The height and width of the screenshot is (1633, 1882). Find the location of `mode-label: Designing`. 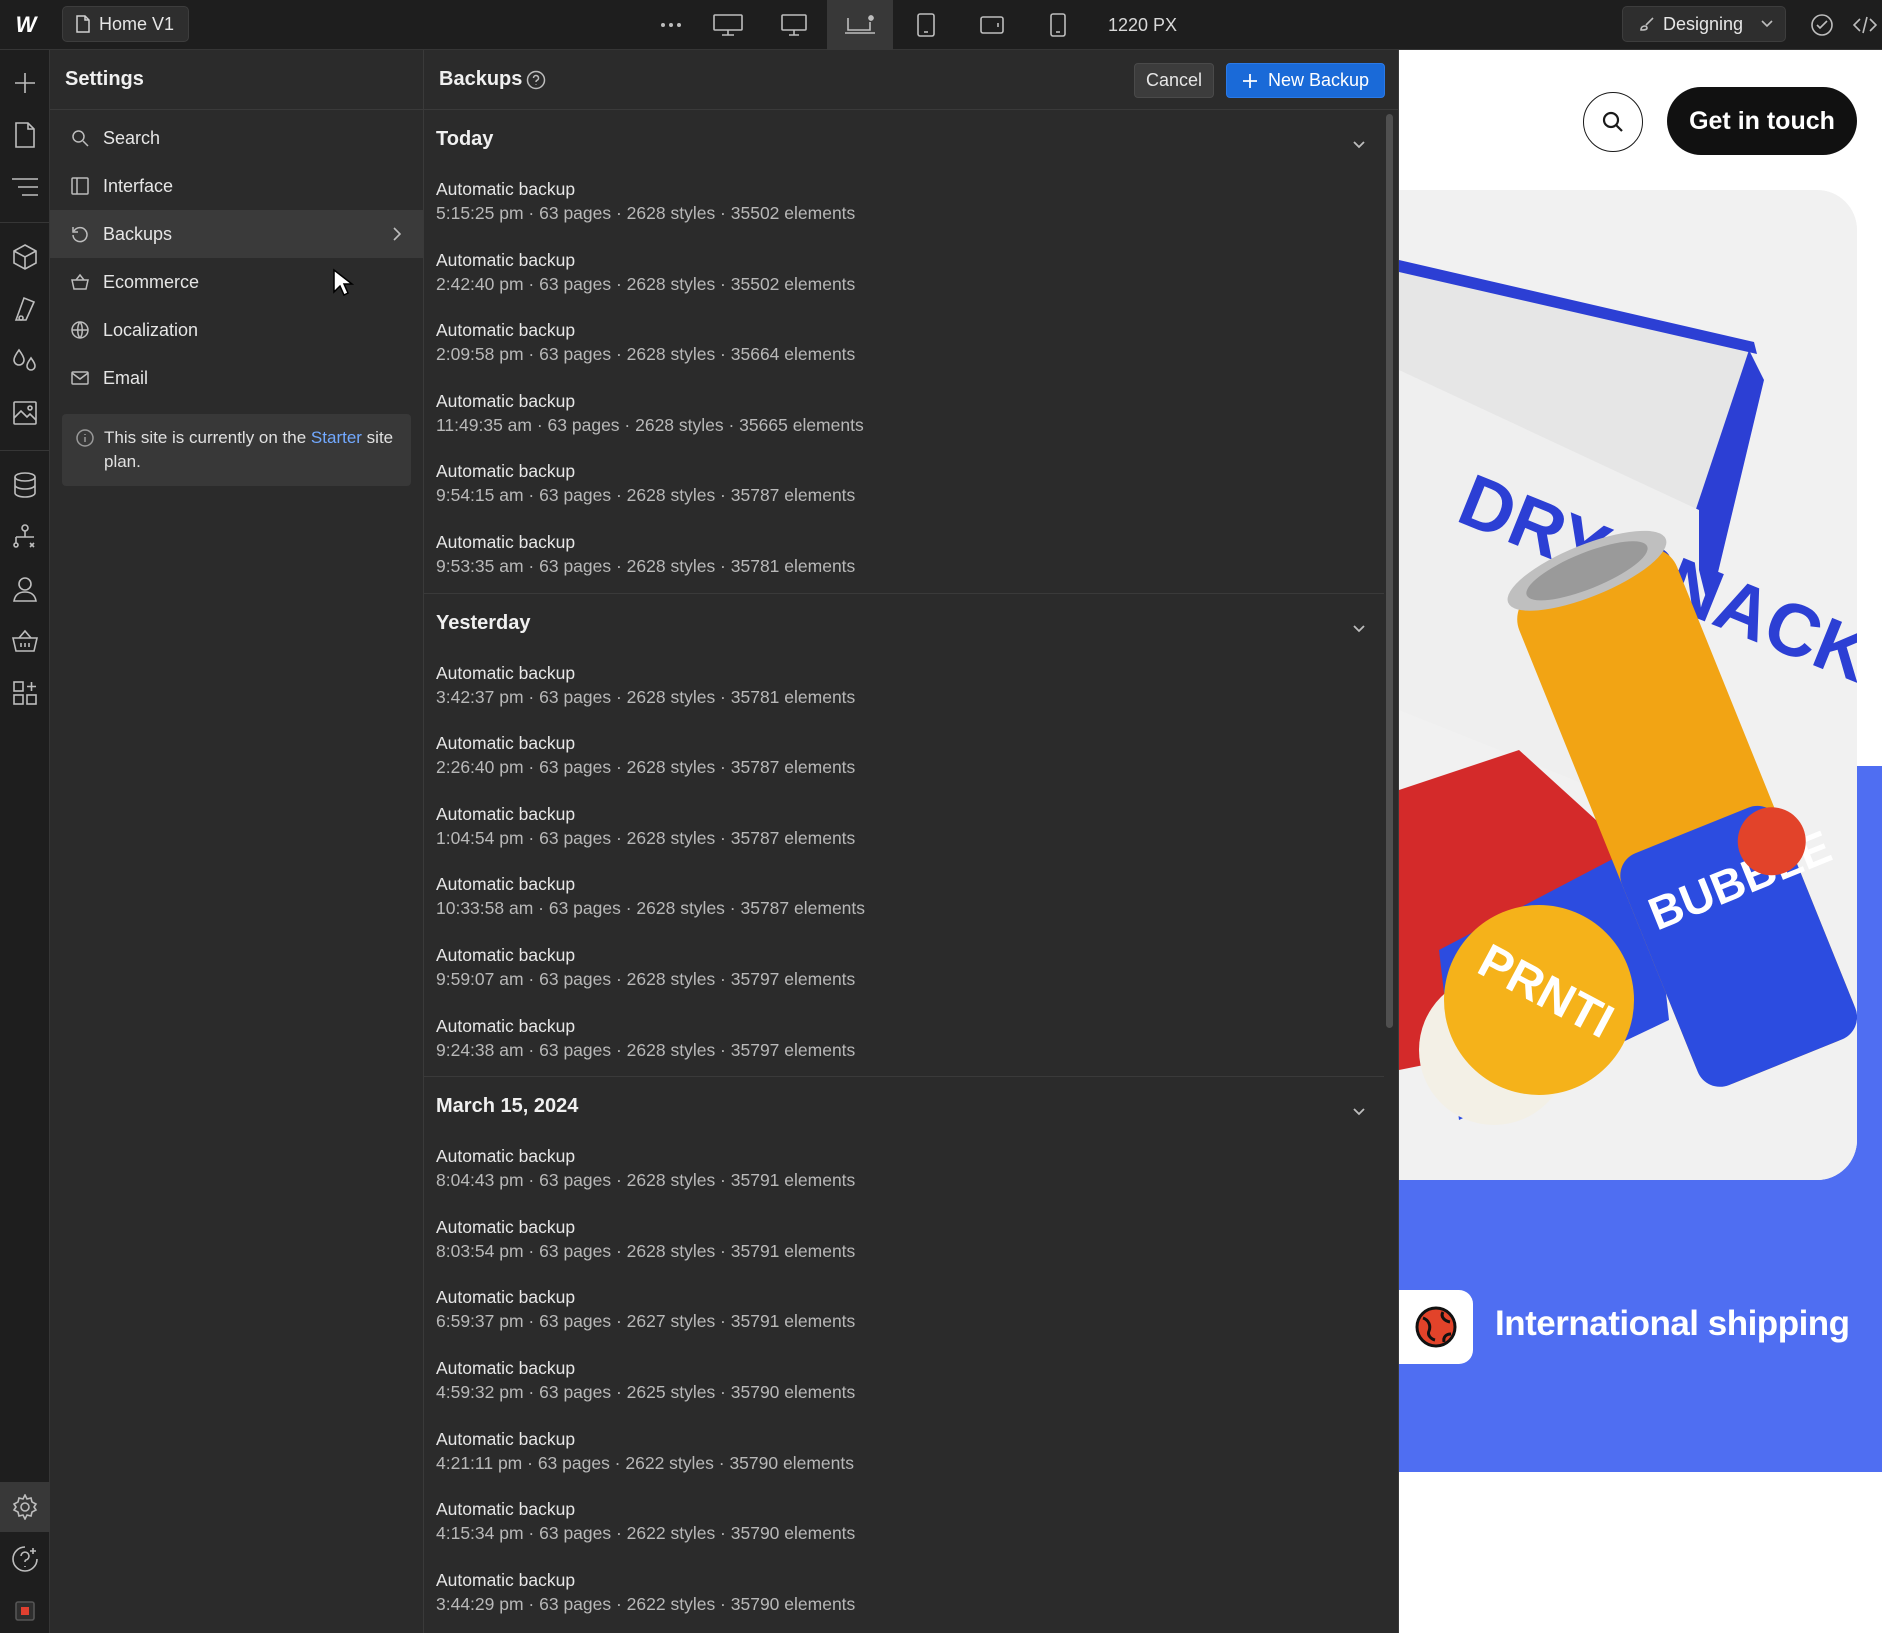

mode-label: Designing is located at coordinates (1703, 23).